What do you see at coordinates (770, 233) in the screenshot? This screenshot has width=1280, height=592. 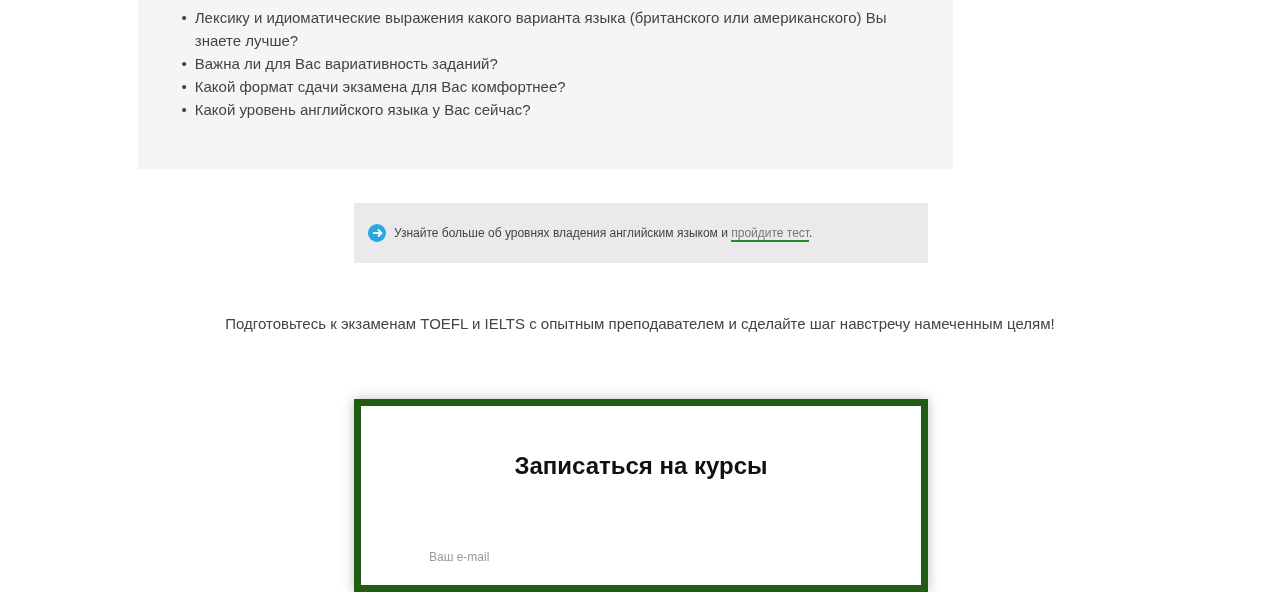 I see `test-link: пройдите тест` at bounding box center [770, 233].